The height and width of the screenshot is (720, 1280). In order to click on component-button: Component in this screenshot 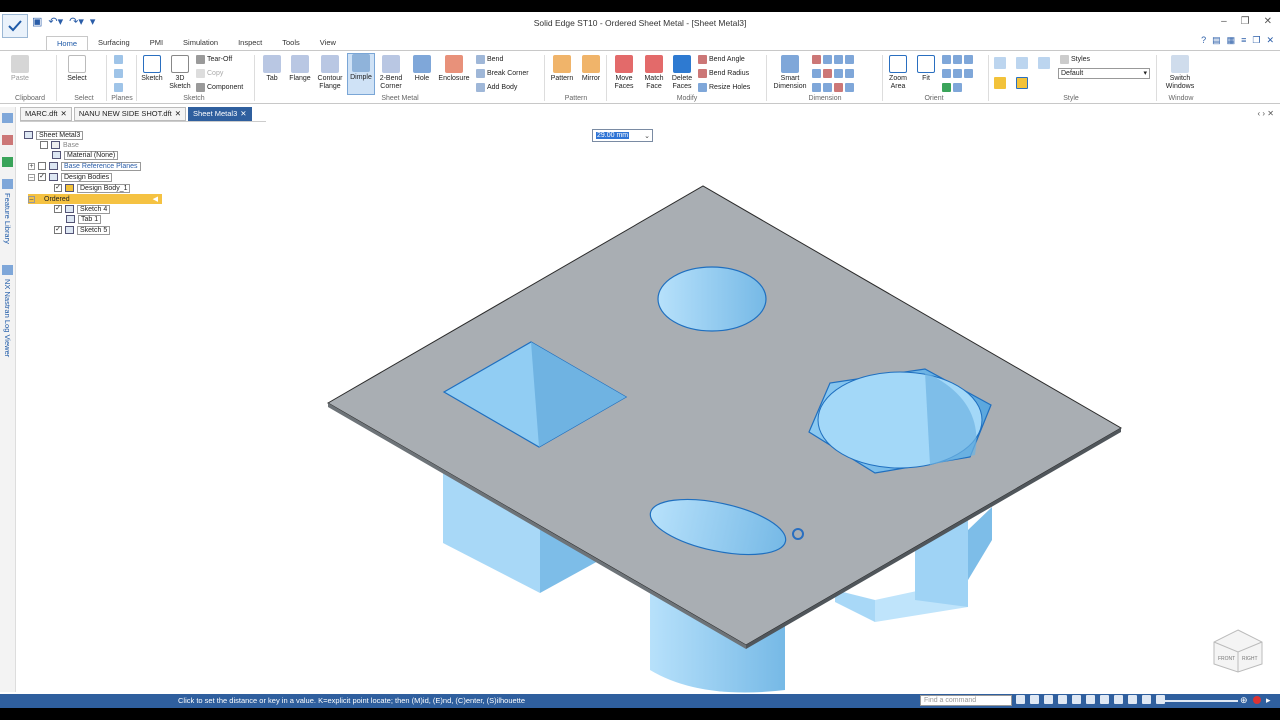, I will do `click(219, 87)`.